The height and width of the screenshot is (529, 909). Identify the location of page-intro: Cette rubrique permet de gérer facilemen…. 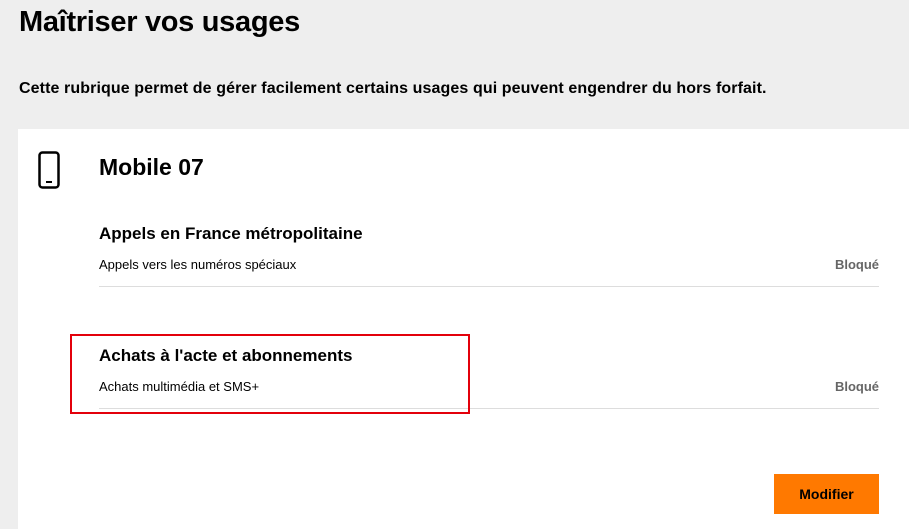
(393, 88).